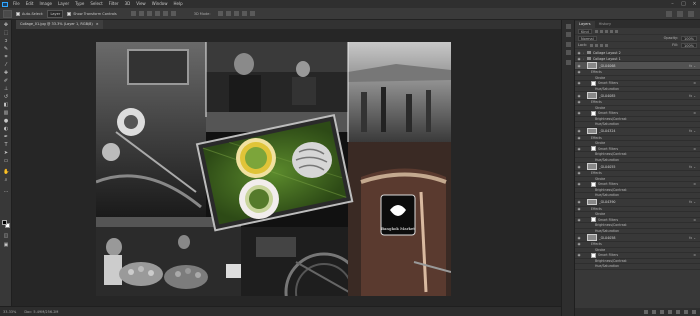  Describe the element at coordinates (654, 312) in the screenshot. I see `layer-style-icon` at that location.